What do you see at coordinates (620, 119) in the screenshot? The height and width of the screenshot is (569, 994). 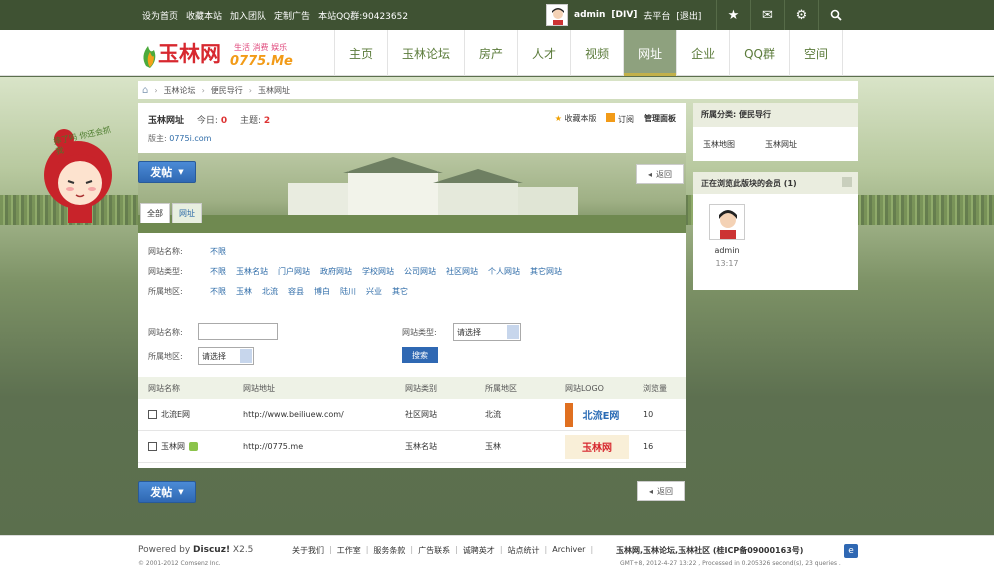 I see `subscribe-button: 订阅` at bounding box center [620, 119].